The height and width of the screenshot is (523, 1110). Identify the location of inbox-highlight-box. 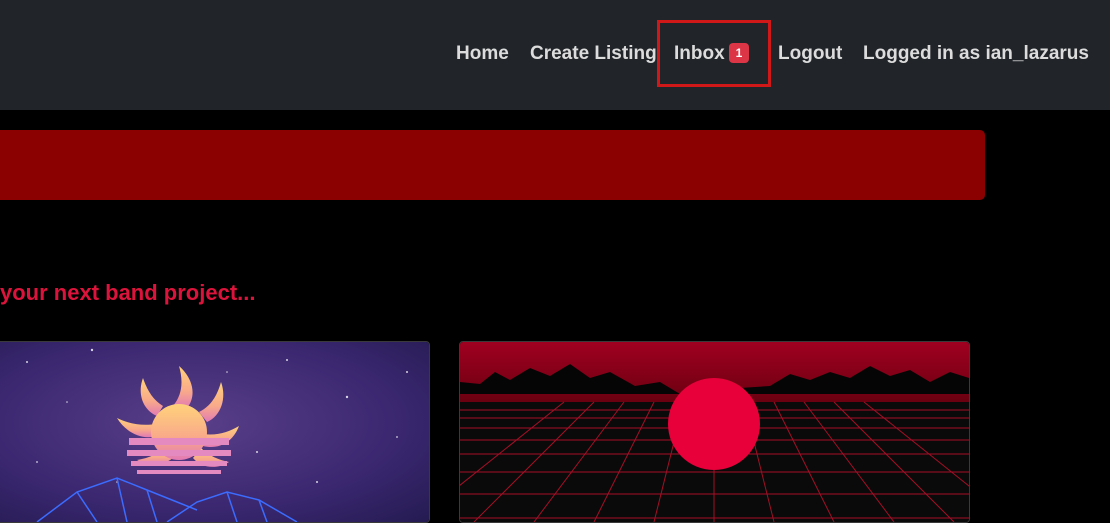
(714, 53).